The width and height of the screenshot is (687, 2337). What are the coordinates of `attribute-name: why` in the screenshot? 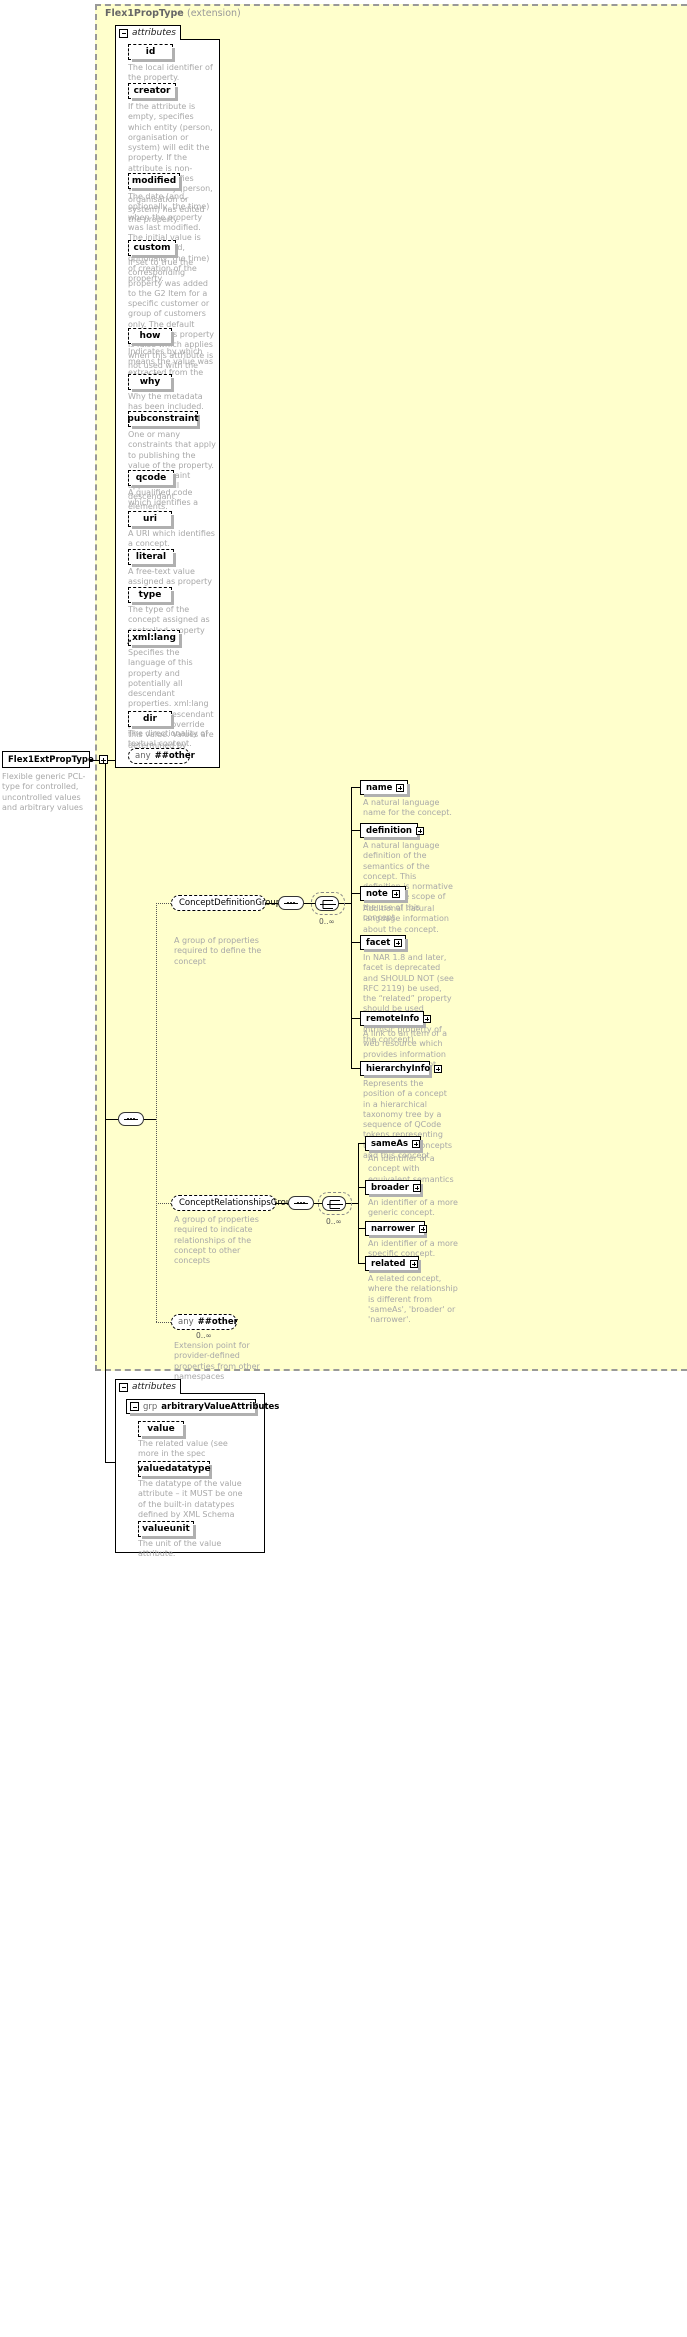 It's located at (150, 382).